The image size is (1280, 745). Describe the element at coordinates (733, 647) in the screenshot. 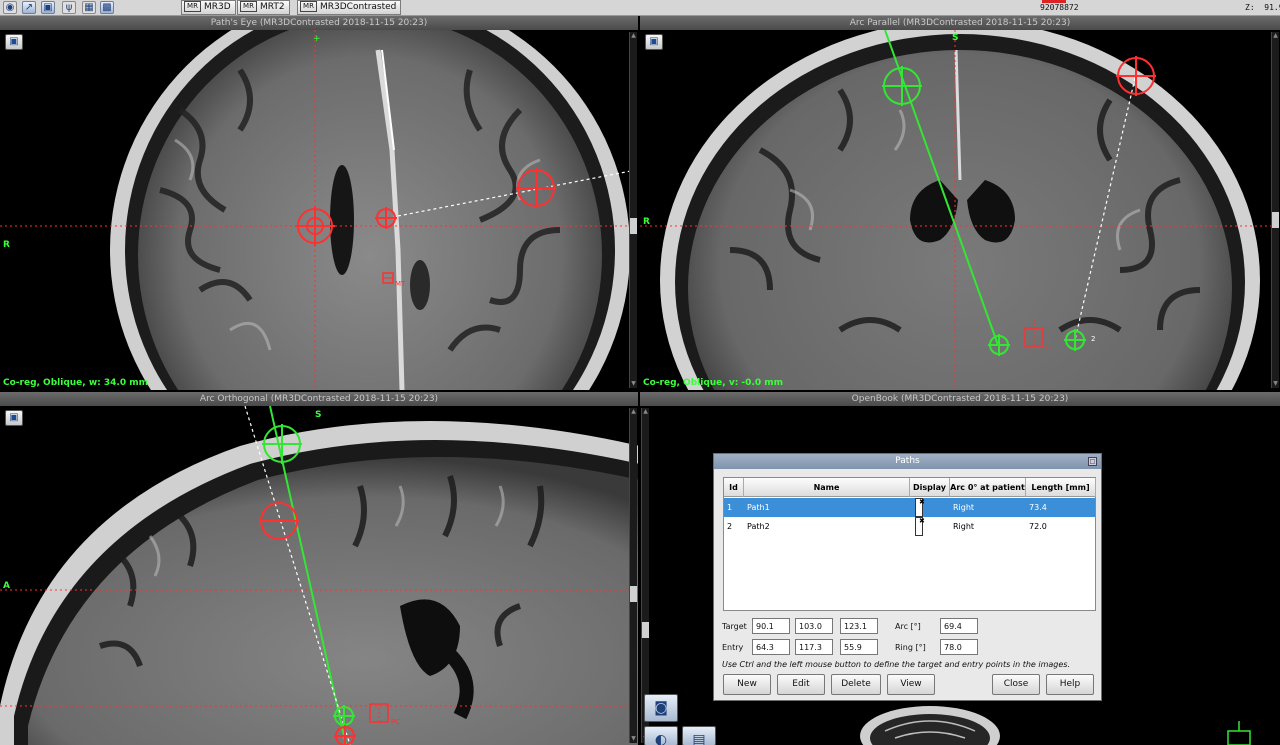

I see `entry-label: Entry` at that location.